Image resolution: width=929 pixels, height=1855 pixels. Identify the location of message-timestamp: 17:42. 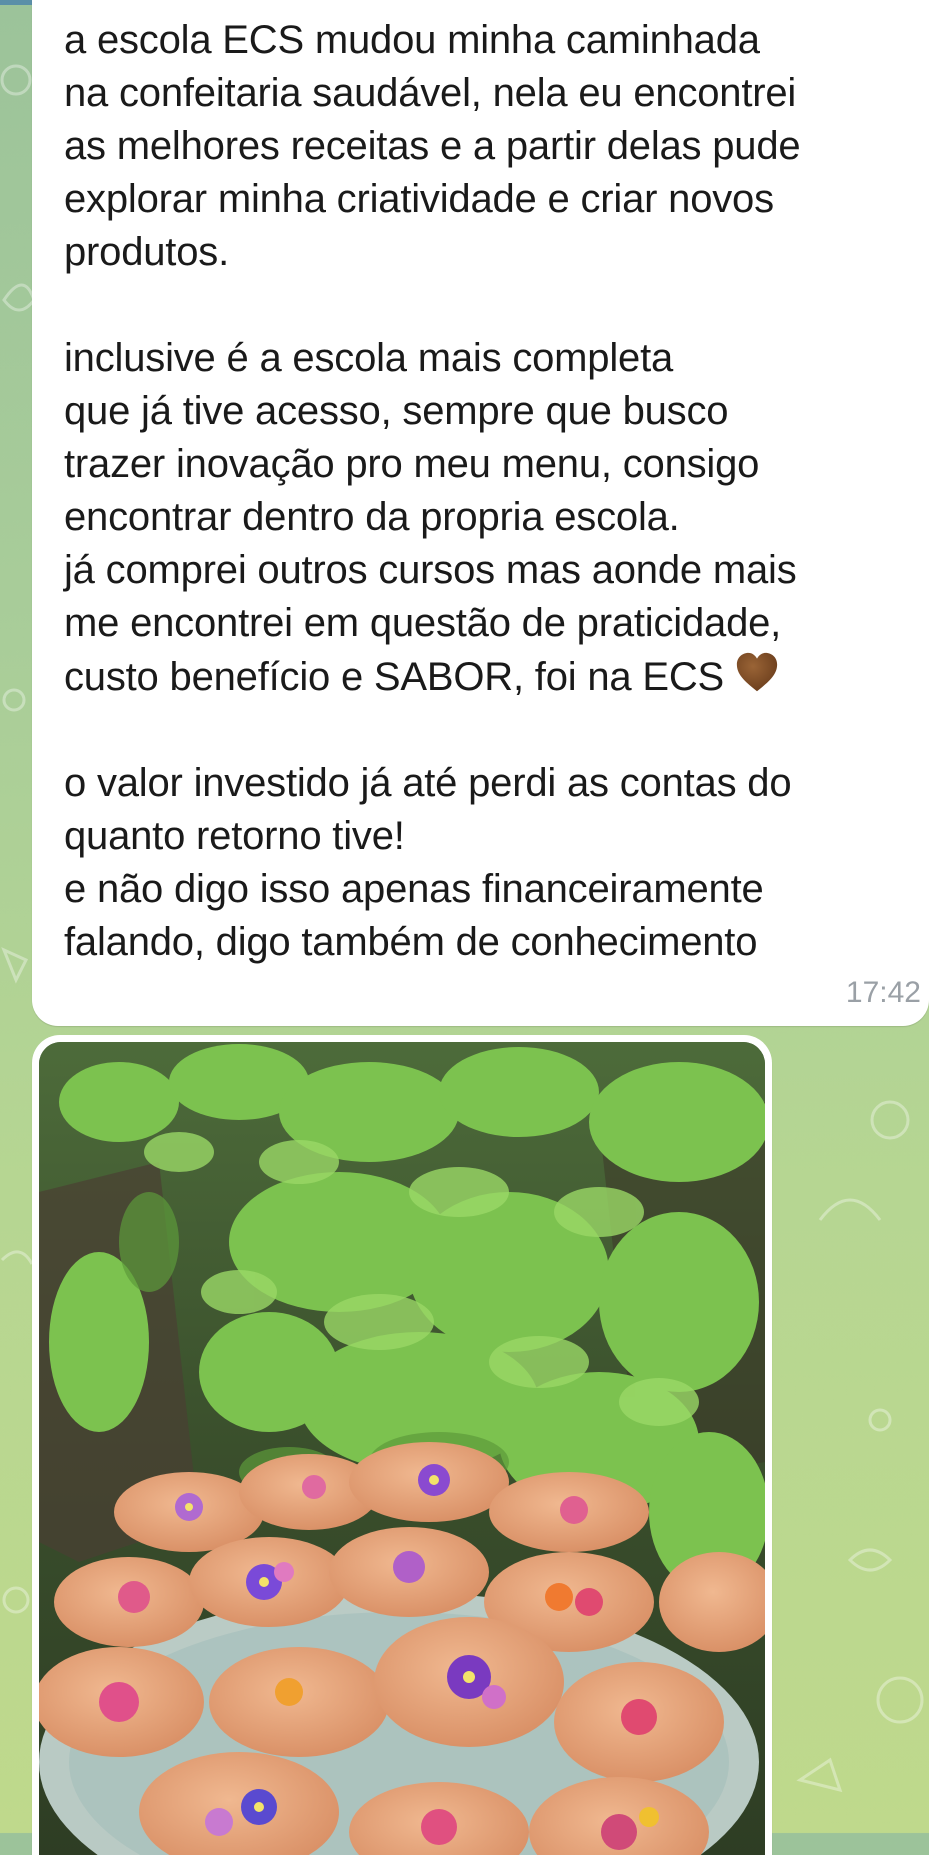
(883, 992).